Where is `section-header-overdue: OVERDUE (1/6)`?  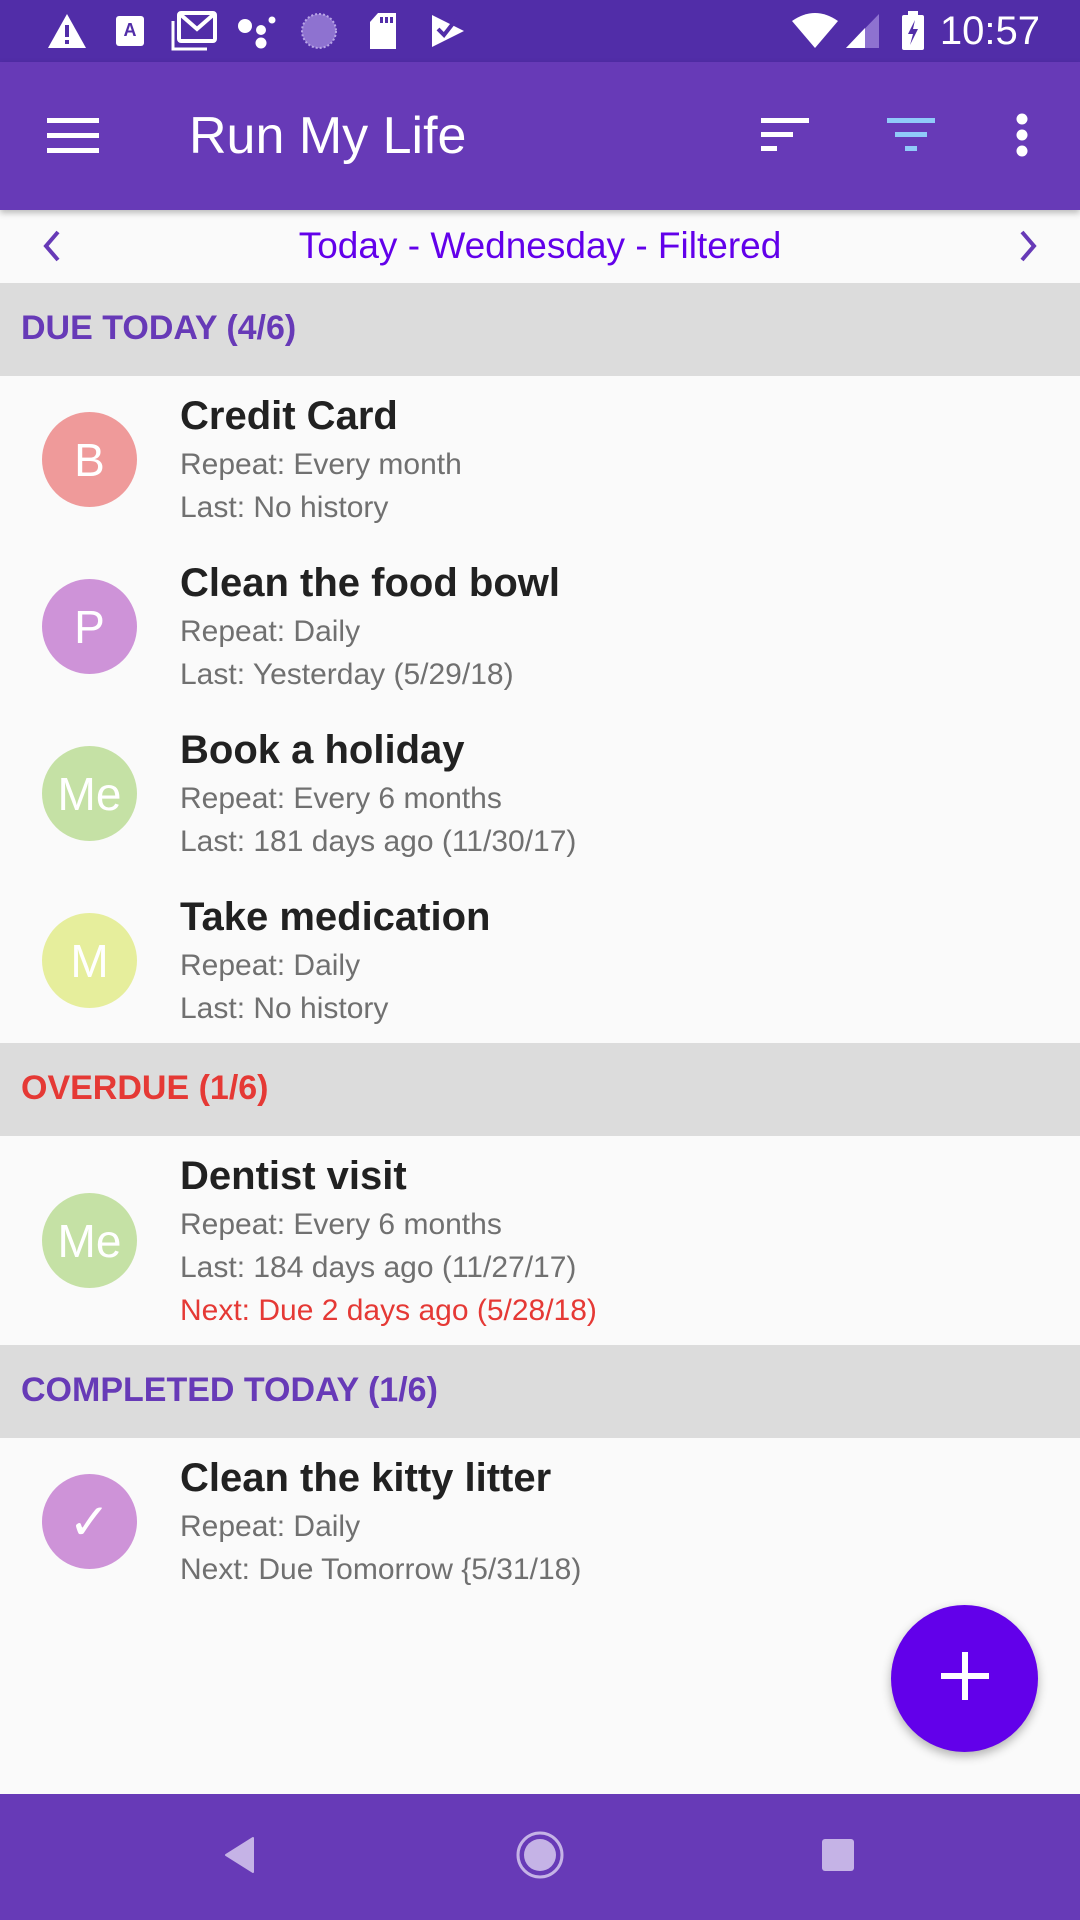 section-header-overdue: OVERDUE (1/6) is located at coordinates (540, 1089).